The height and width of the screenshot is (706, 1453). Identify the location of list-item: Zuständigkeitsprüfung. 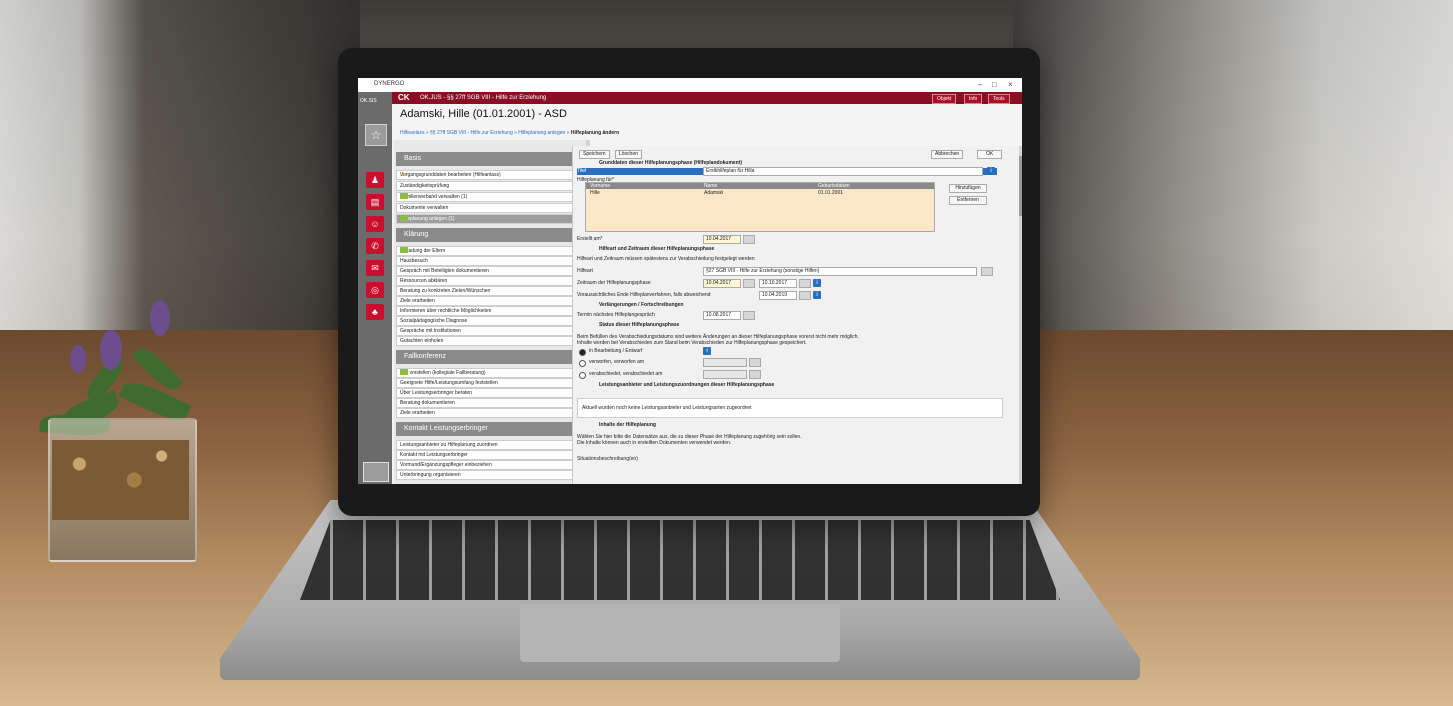
(488, 186).